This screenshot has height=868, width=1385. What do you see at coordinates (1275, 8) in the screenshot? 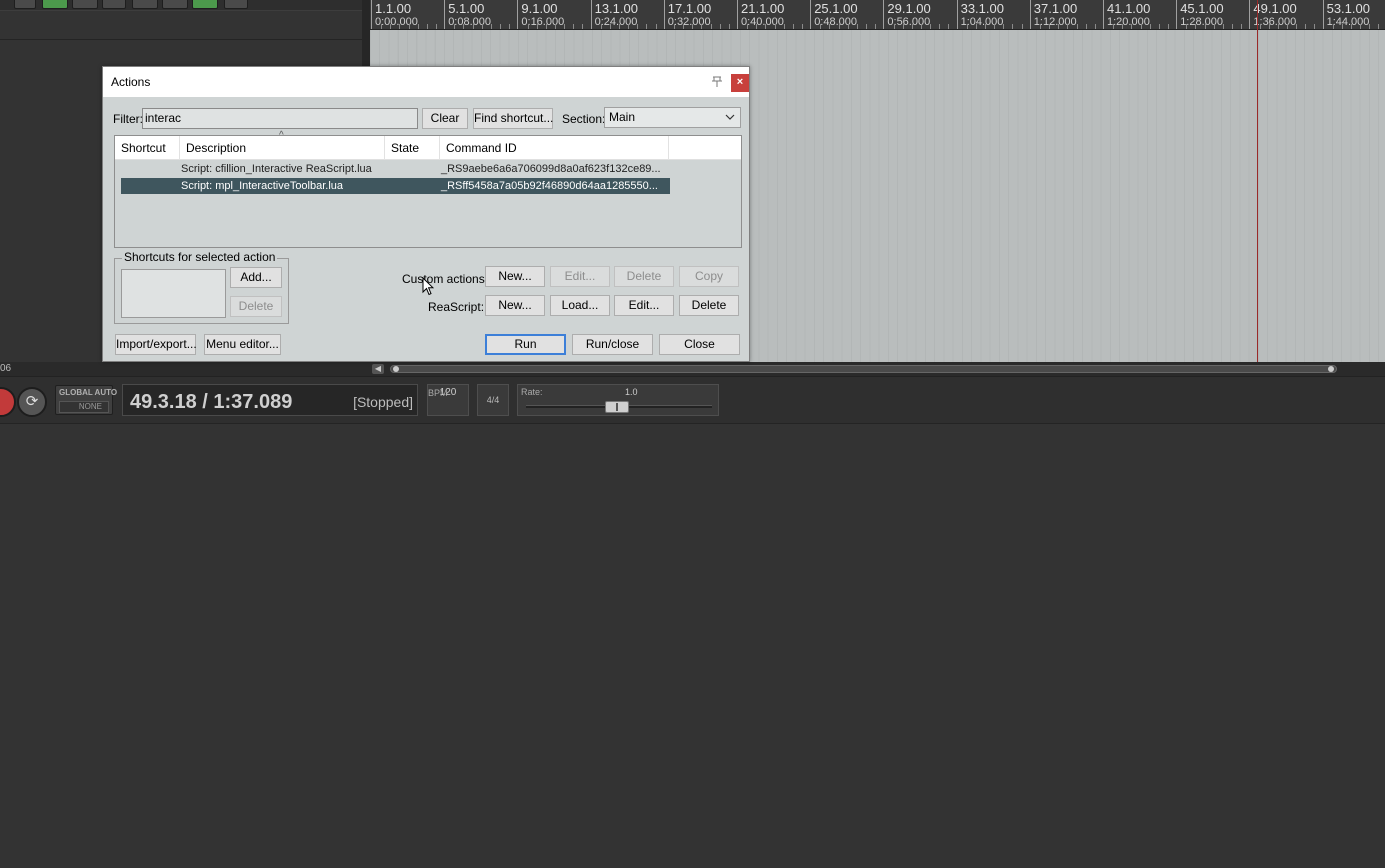
I see `ruler-bar-label: 49.1.00` at bounding box center [1275, 8].